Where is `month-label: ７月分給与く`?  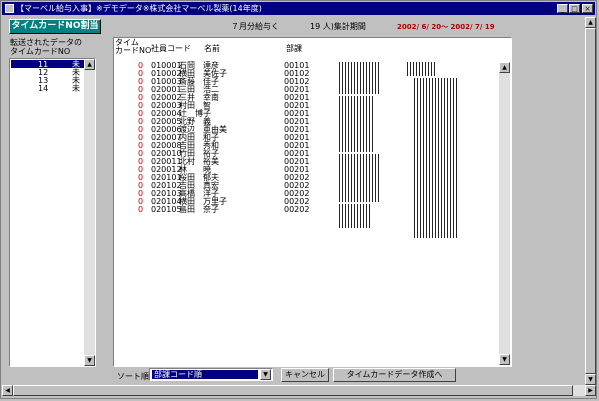 month-label: ７月分給与く is located at coordinates (255, 26).